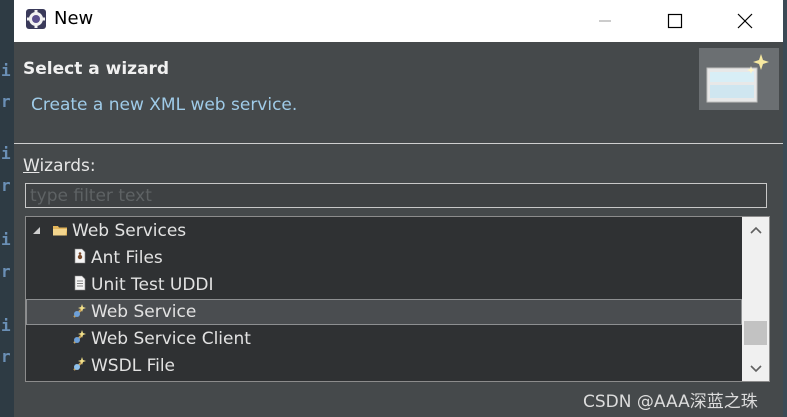 The height and width of the screenshot is (417, 787). Describe the element at coordinates (80, 256) in the screenshot. I see `ant-file-icon` at that location.